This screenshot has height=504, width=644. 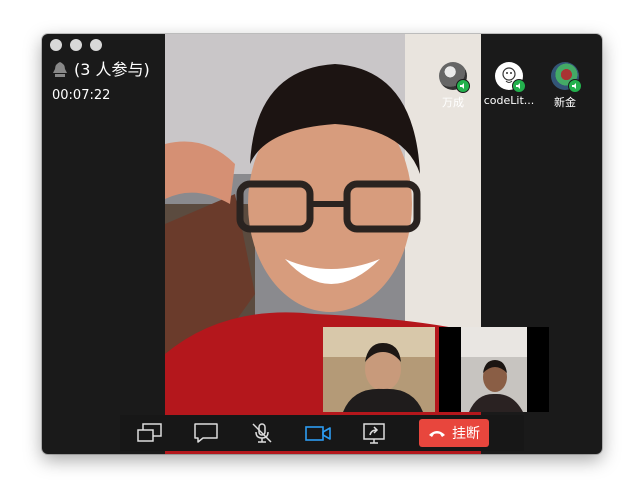 I want to click on participant-item: 万成, so click(x=453, y=86).